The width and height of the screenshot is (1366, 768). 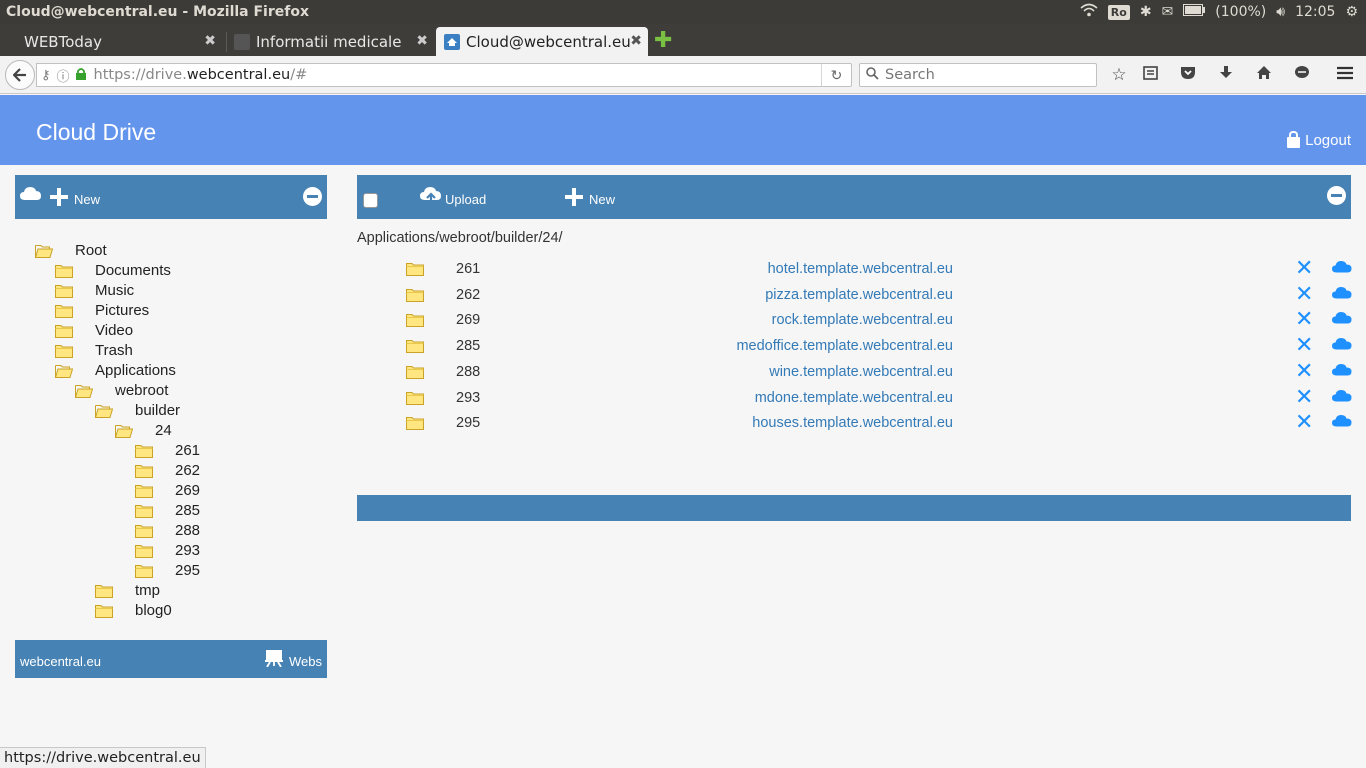 I want to click on bookmark-star-icon: ☆, so click(x=1119, y=75).